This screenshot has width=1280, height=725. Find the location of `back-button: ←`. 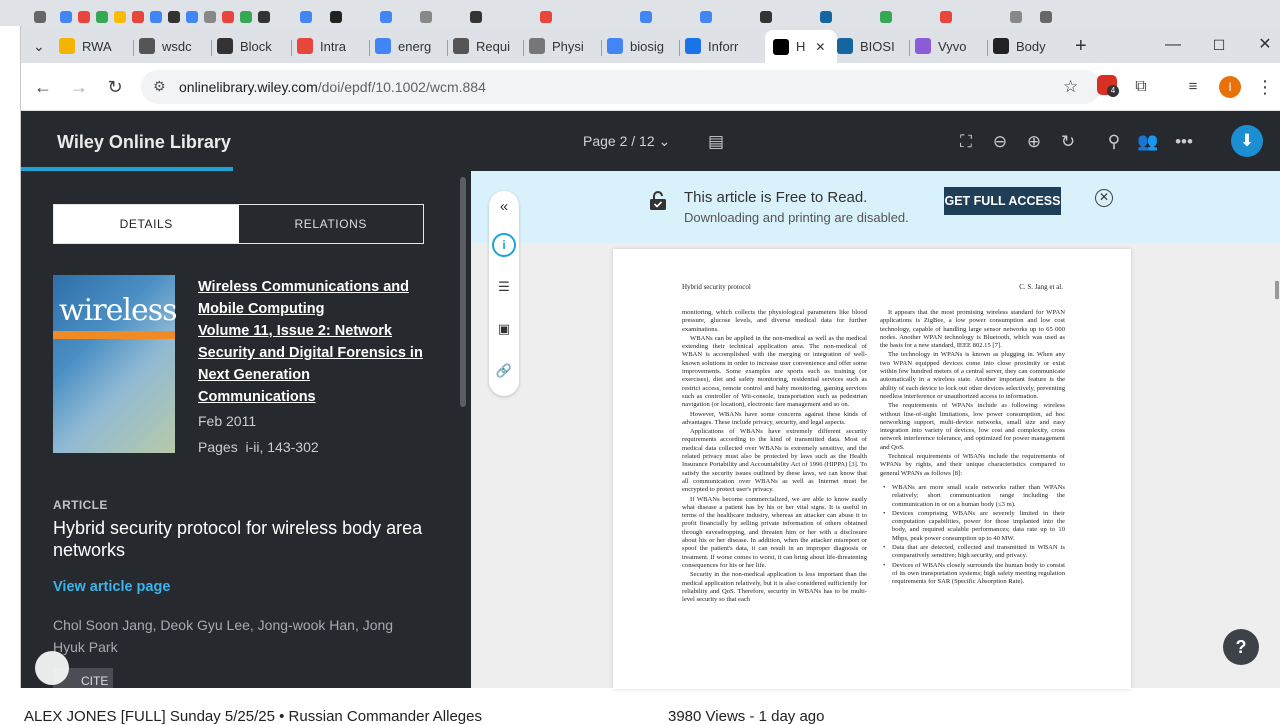

back-button: ← is located at coordinates (43, 87).